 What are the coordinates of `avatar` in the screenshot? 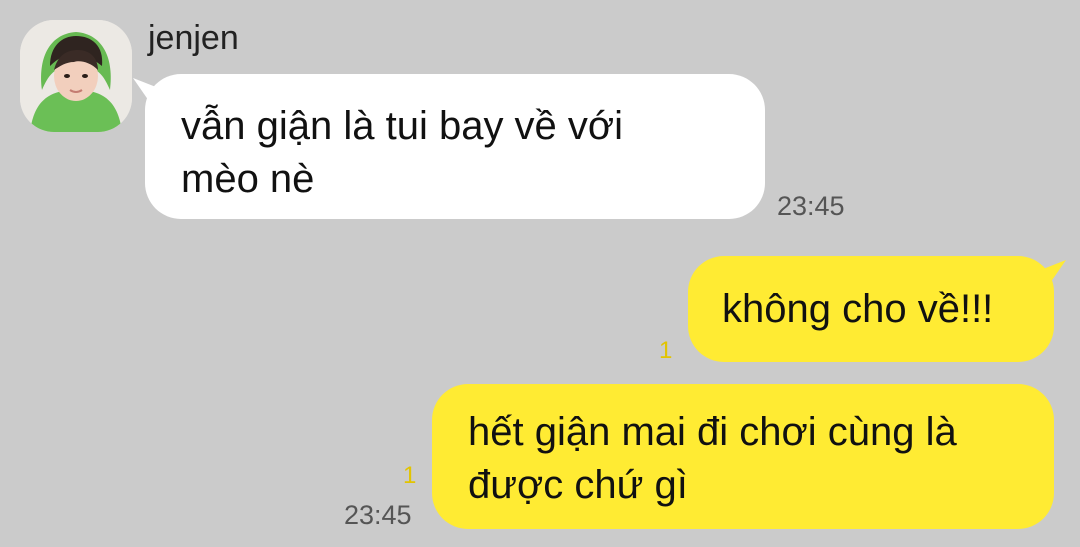 It's located at (76, 76).